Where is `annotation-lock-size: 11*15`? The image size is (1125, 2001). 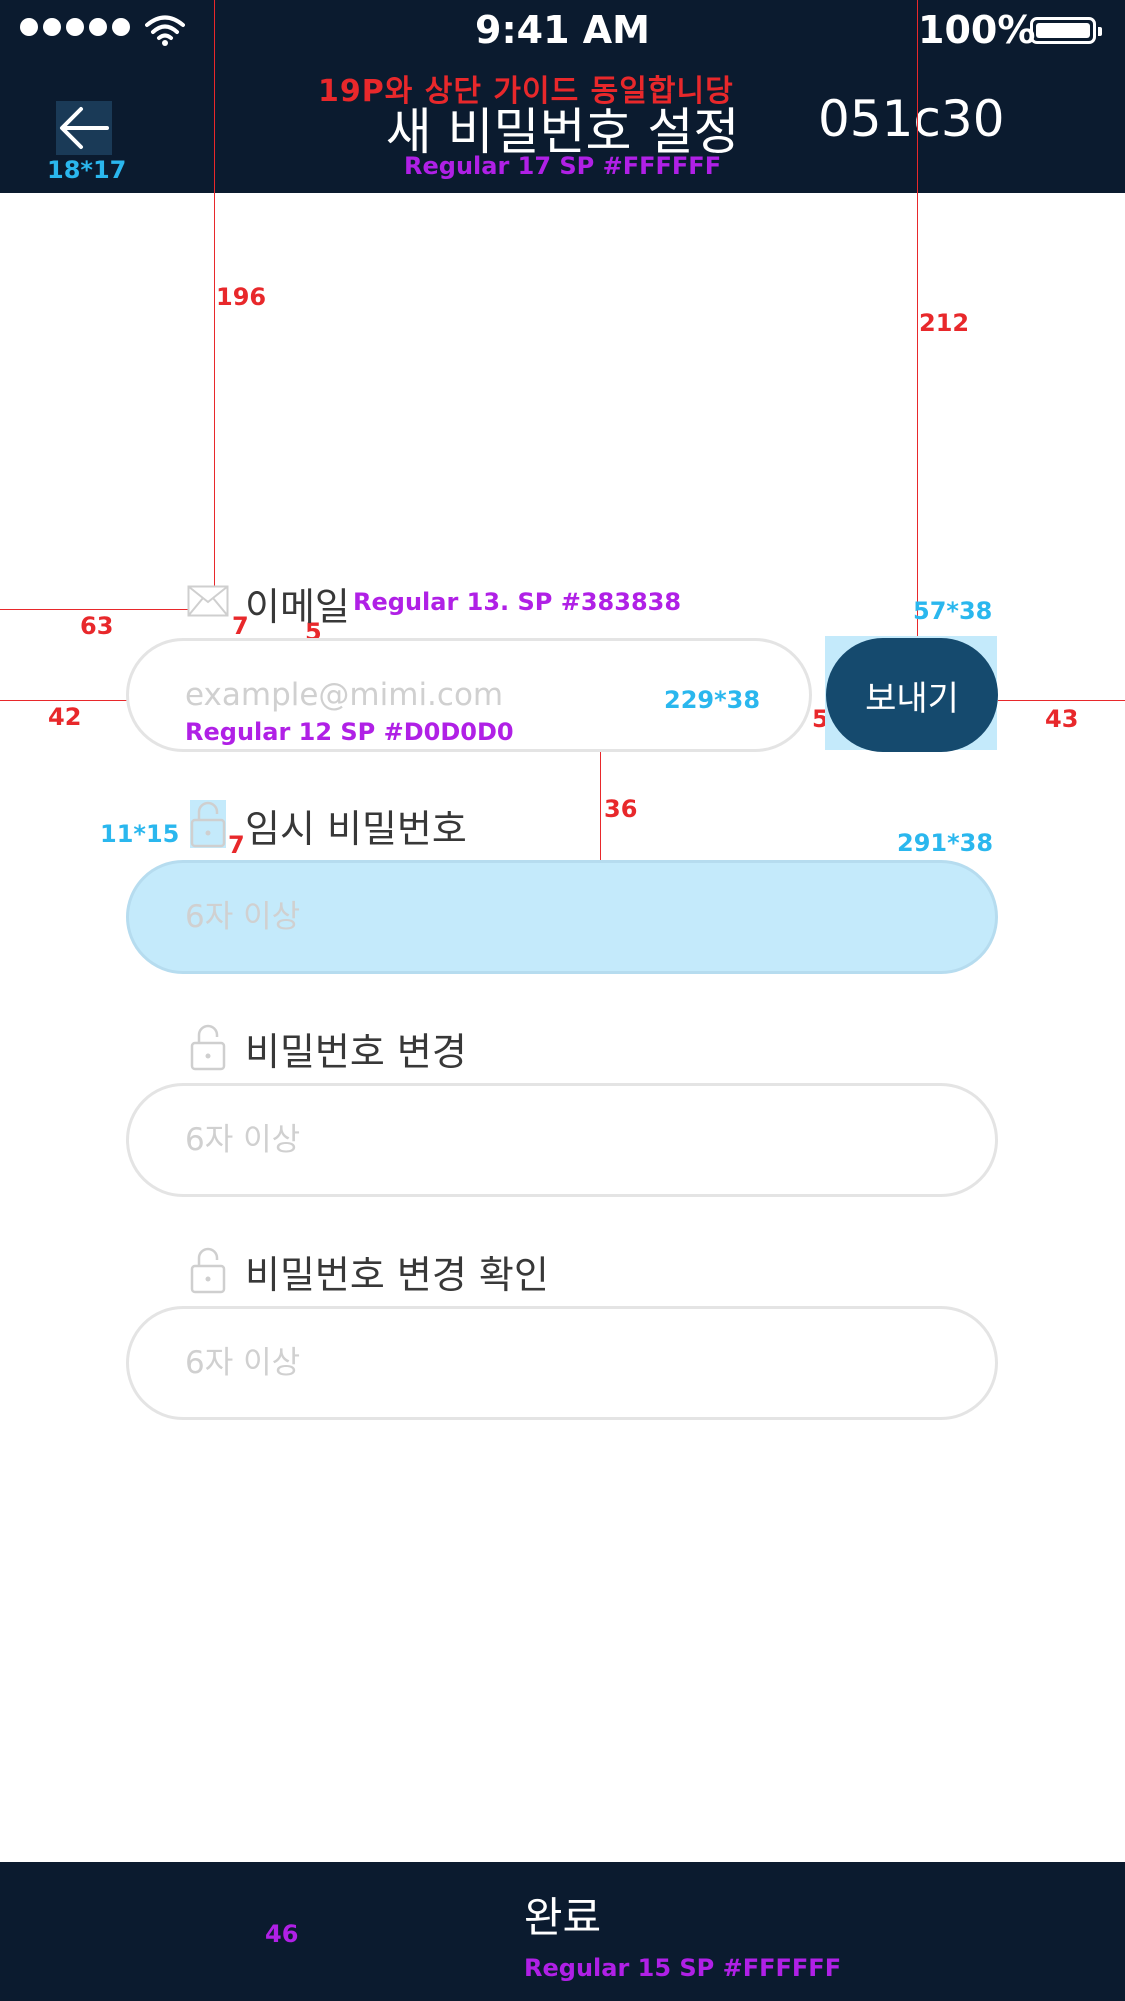 annotation-lock-size: 11*15 is located at coordinates (140, 834).